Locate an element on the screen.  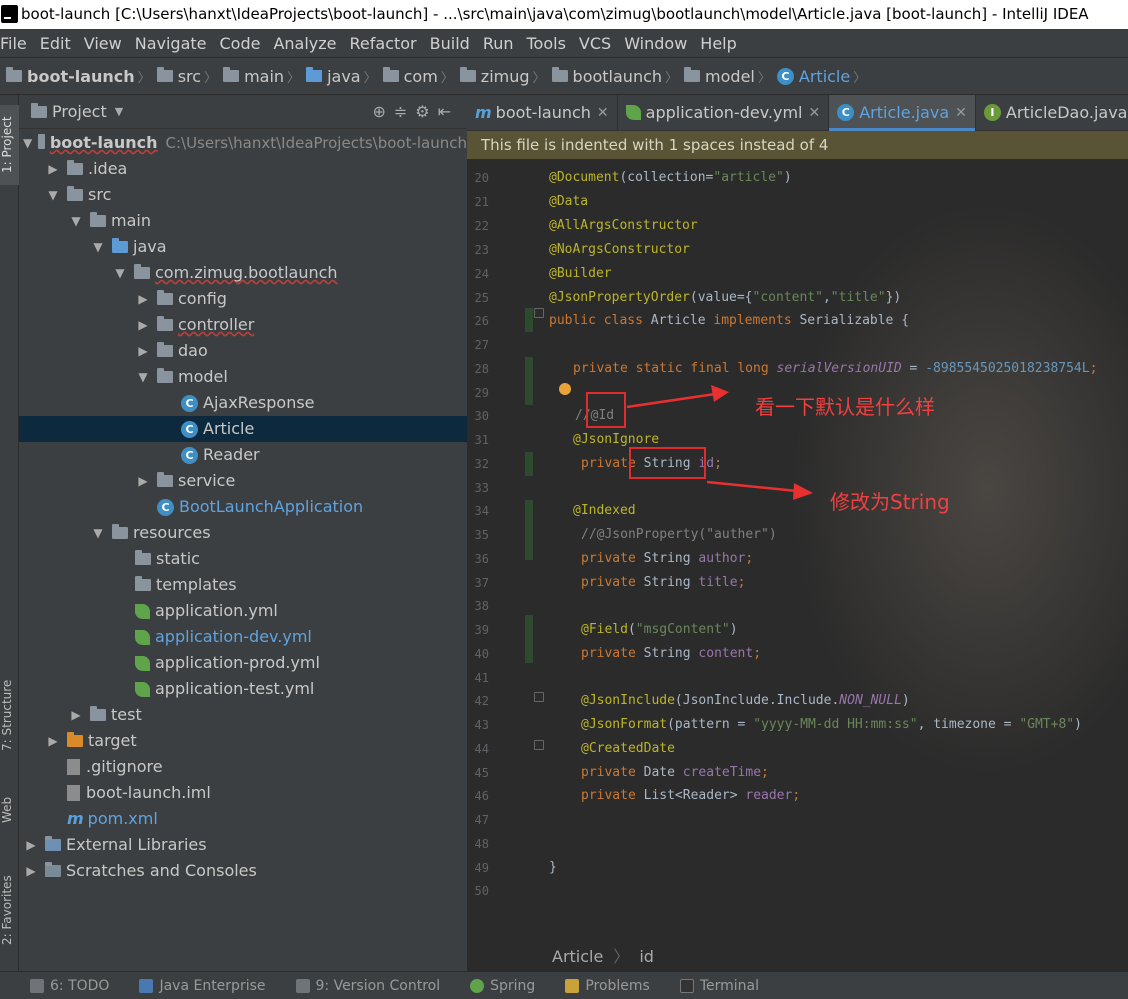
breadcrumb-article: C Article 〉 is located at coordinates (821, 76).